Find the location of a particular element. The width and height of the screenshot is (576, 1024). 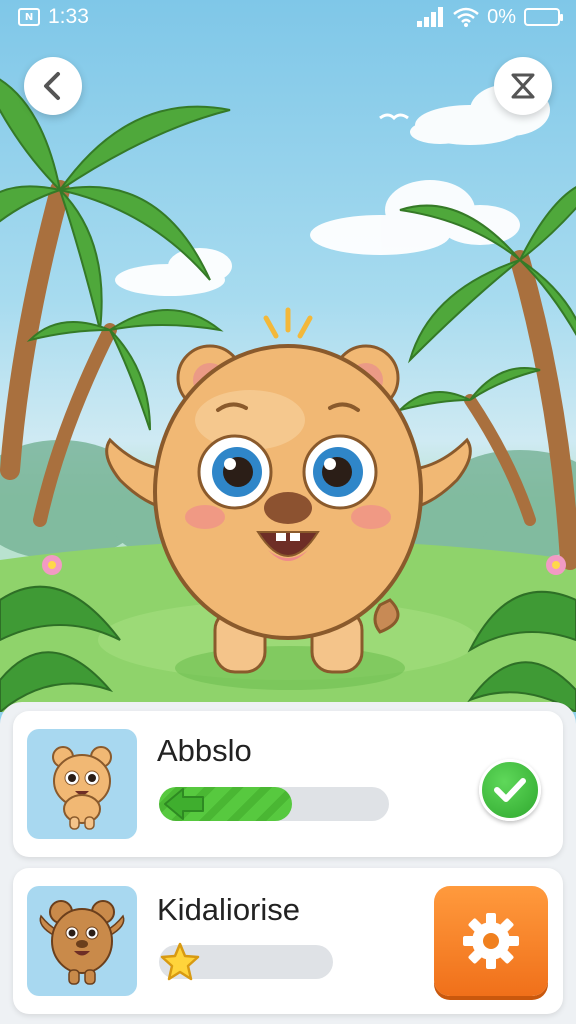

settings-button is located at coordinates (491, 941).